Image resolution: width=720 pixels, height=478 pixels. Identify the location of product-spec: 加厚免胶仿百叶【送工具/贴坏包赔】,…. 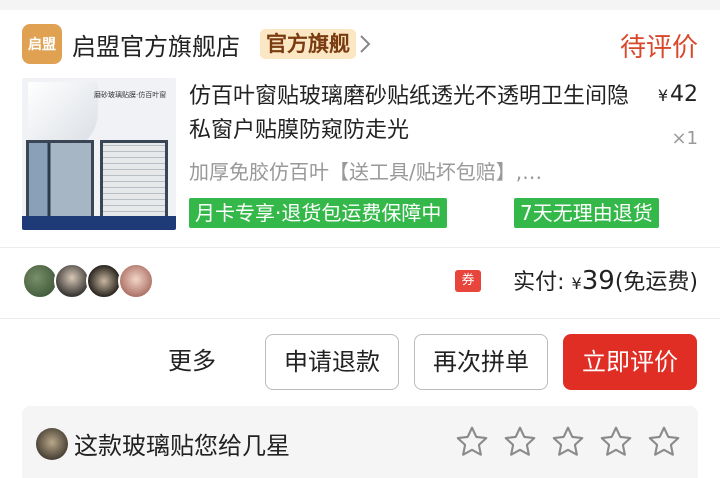
(366, 172).